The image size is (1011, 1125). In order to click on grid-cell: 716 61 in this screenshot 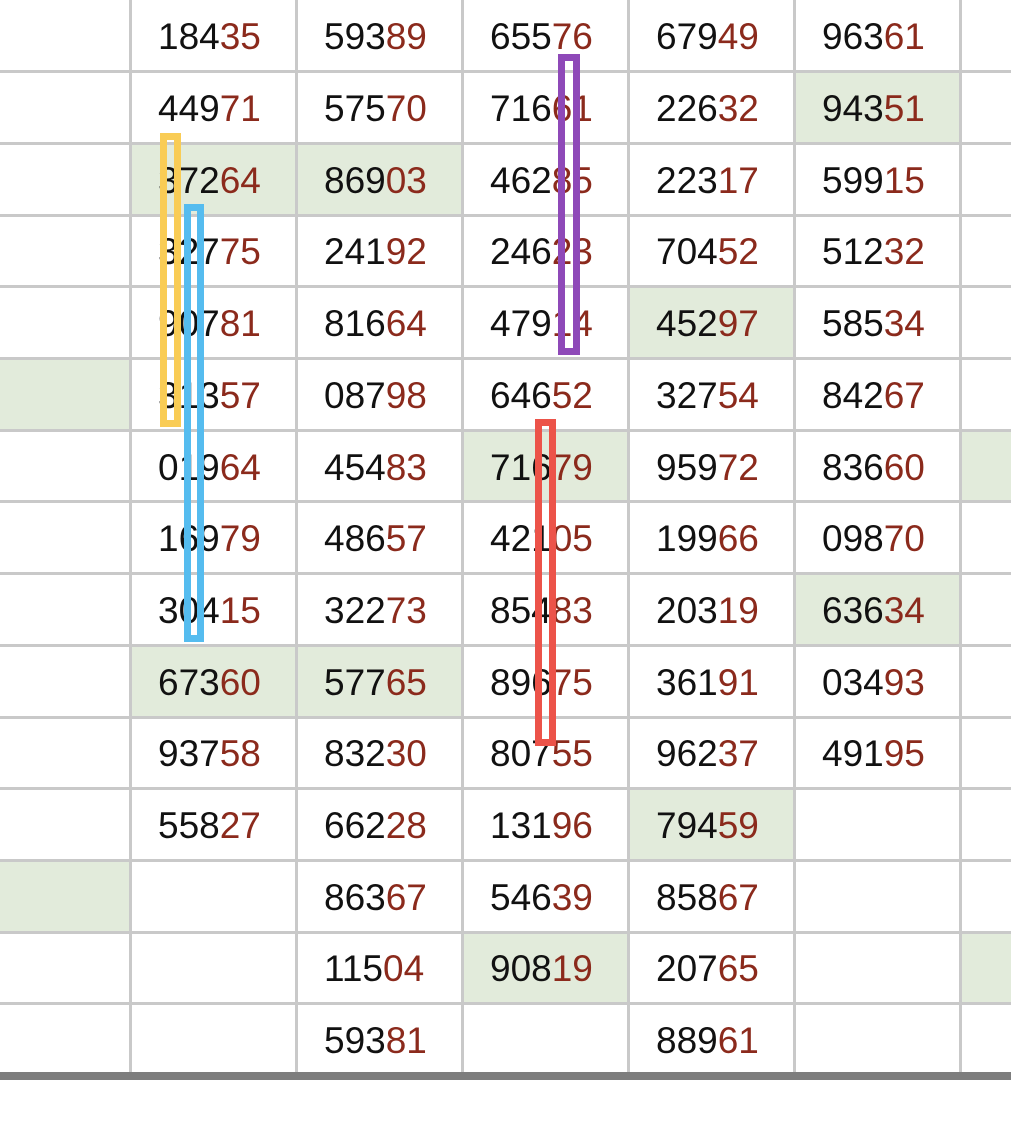, I will do `click(545, 108)`.